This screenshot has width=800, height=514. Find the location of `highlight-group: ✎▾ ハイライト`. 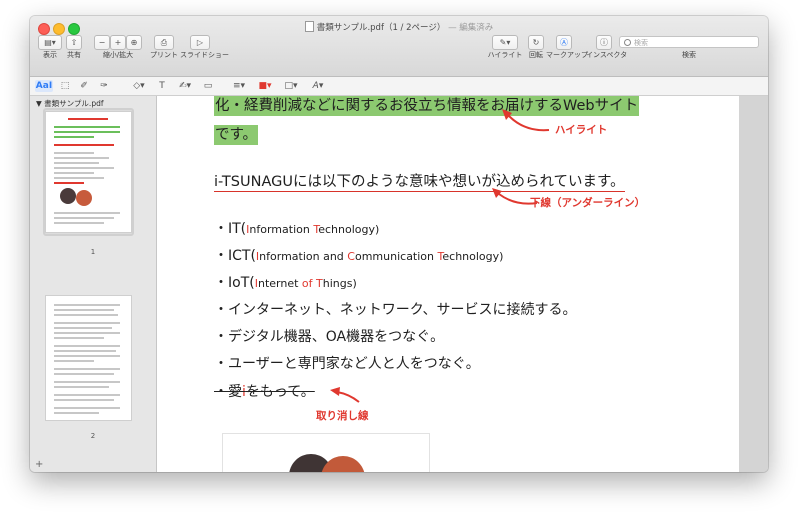

highlight-group: ✎▾ ハイライト is located at coordinates (505, 49).